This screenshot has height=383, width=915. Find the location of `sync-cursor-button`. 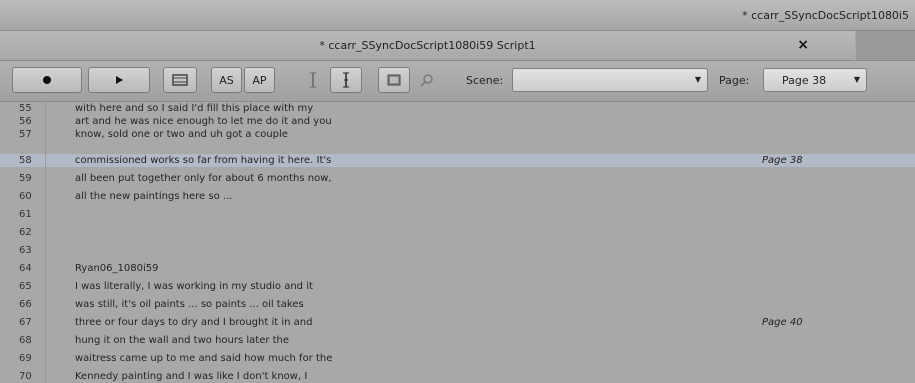

sync-cursor-button is located at coordinates (346, 80).